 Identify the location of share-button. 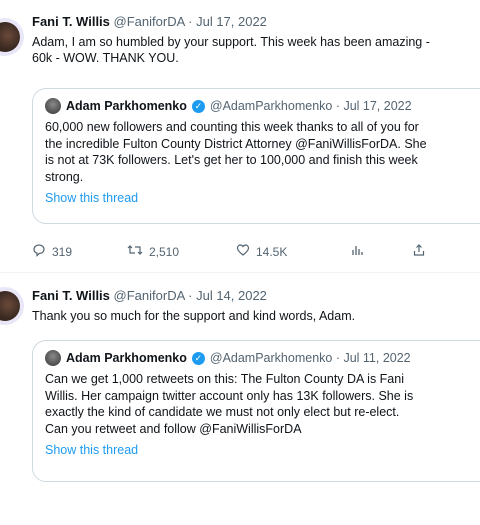
(422, 251).